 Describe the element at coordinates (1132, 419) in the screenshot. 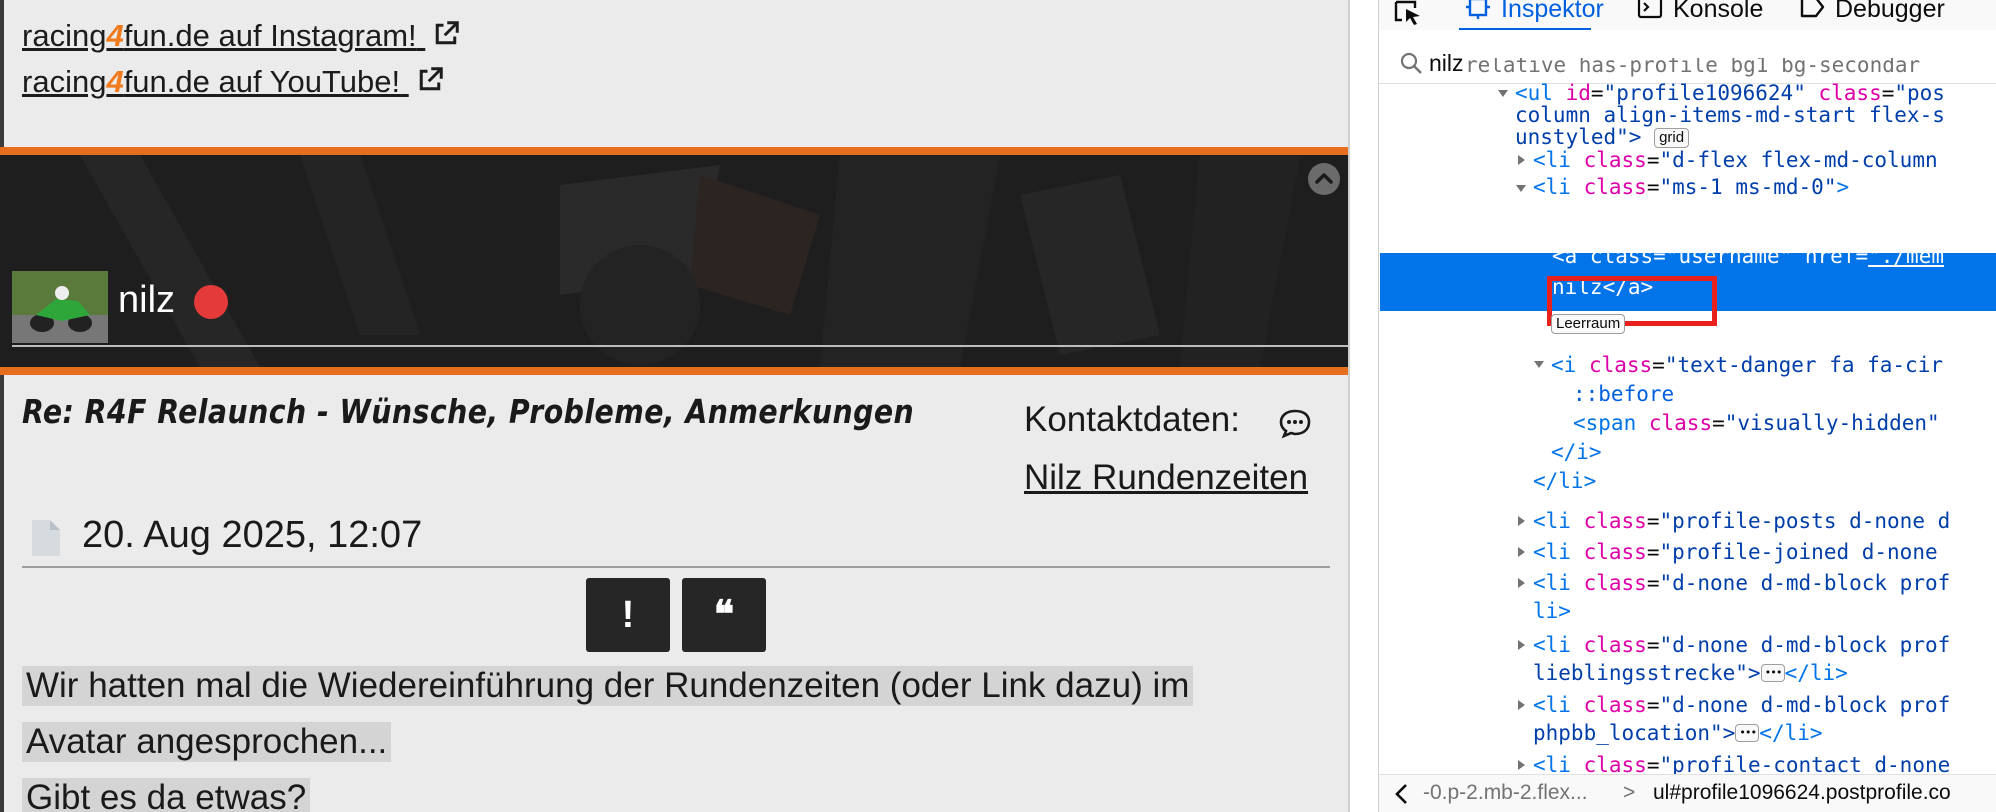

I see `contact-label: Kontaktdaten:` at that location.